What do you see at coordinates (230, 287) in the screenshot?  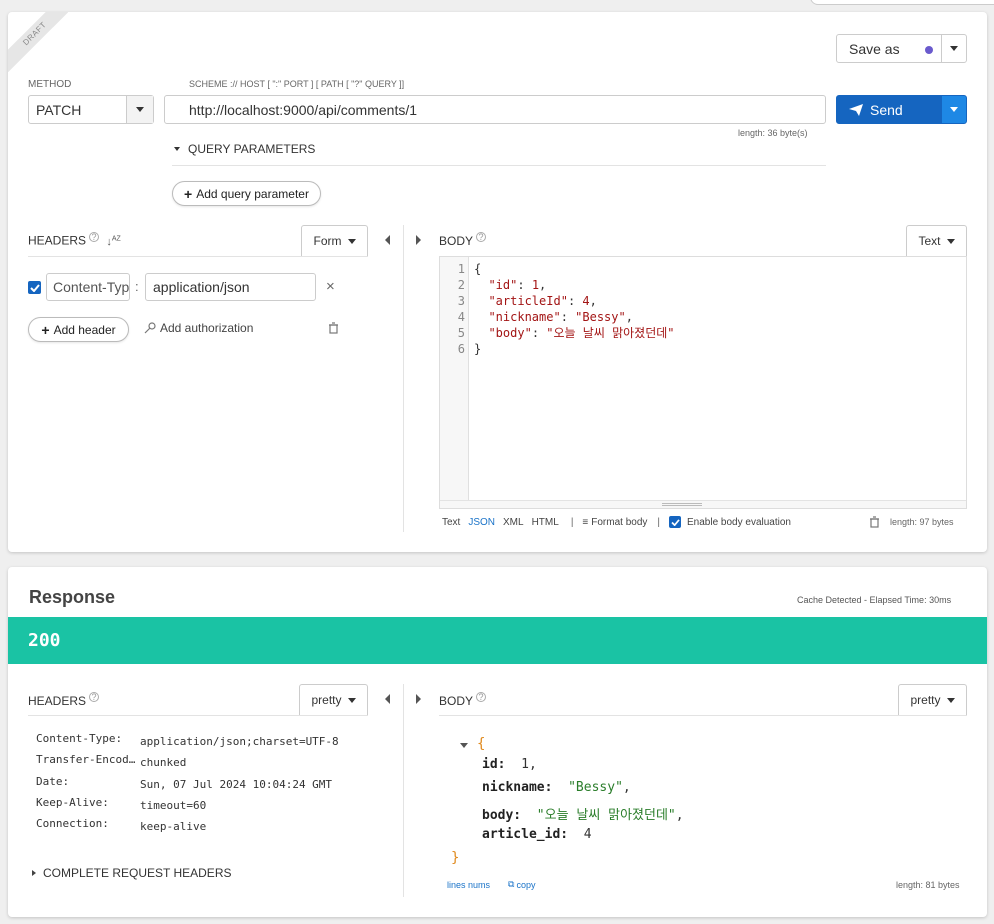 I see `header-value-input: application/json` at bounding box center [230, 287].